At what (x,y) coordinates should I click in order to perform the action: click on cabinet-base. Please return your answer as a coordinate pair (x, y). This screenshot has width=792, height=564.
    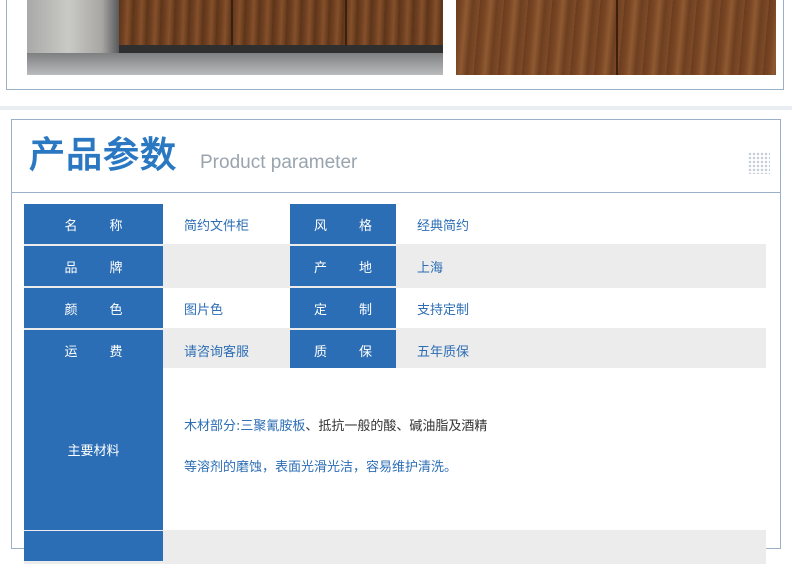
    Looking at the image, I should click on (281, 49).